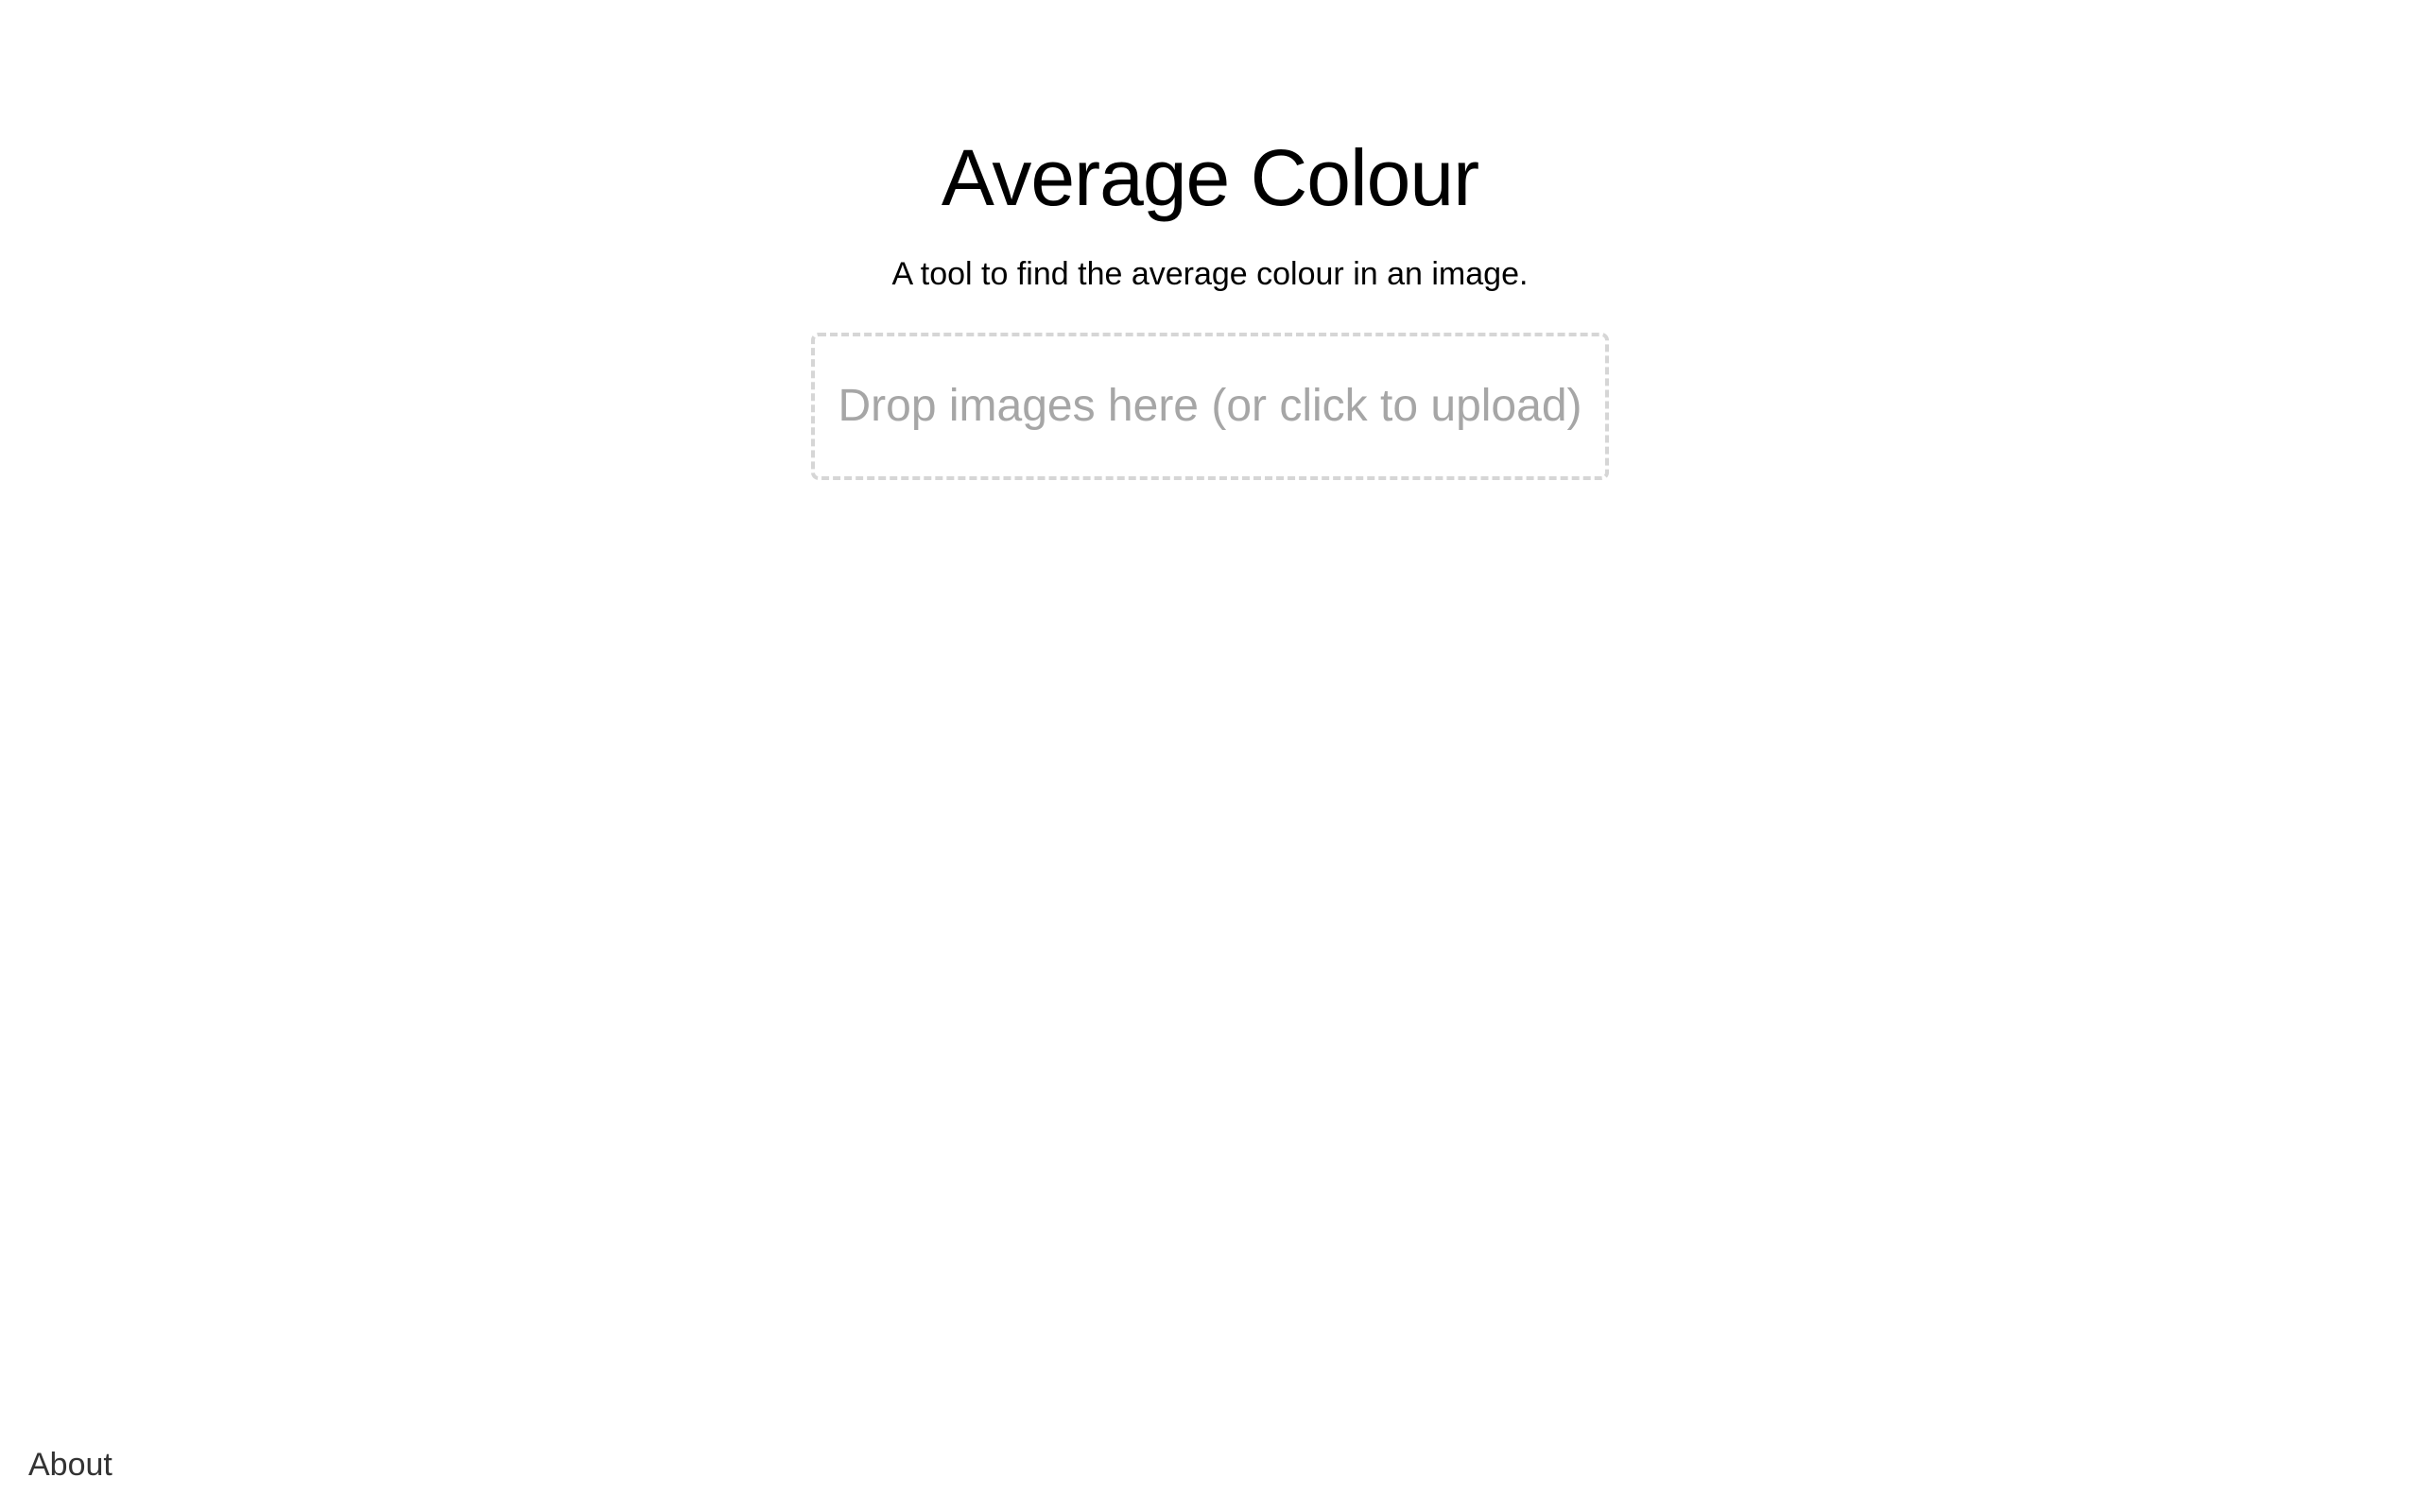 The width and height of the screenshot is (2420, 1512). Describe the element at coordinates (70, 1465) in the screenshot. I see `about-link: About` at that location.